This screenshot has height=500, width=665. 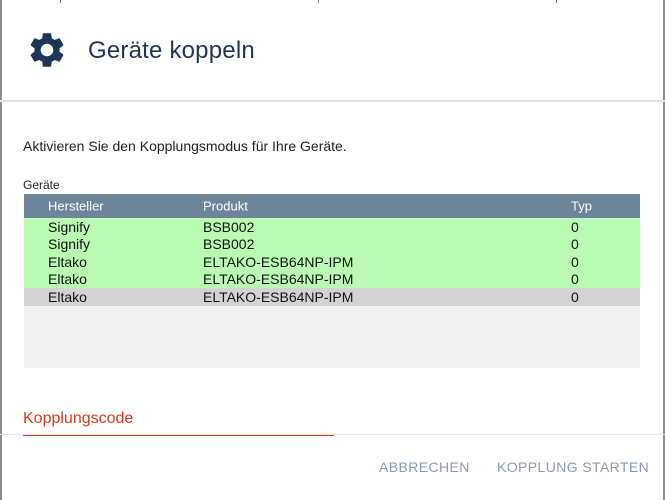 I want to click on column-header-type: Typ, so click(x=581, y=206).